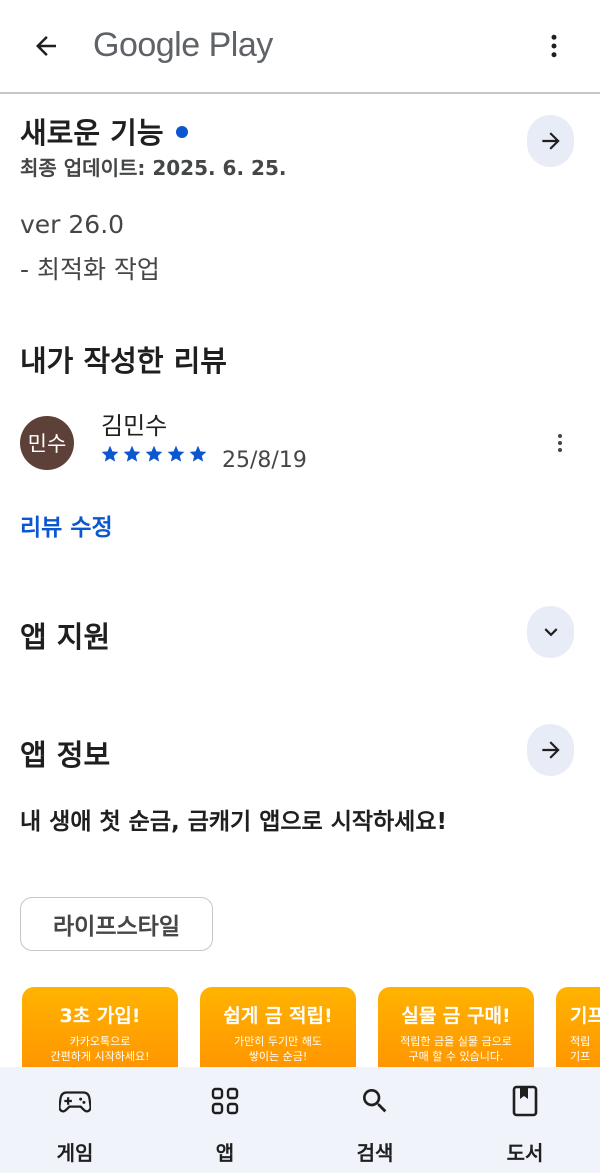 The height and width of the screenshot is (1173, 600). I want to click on review-menu-button, so click(560, 443).